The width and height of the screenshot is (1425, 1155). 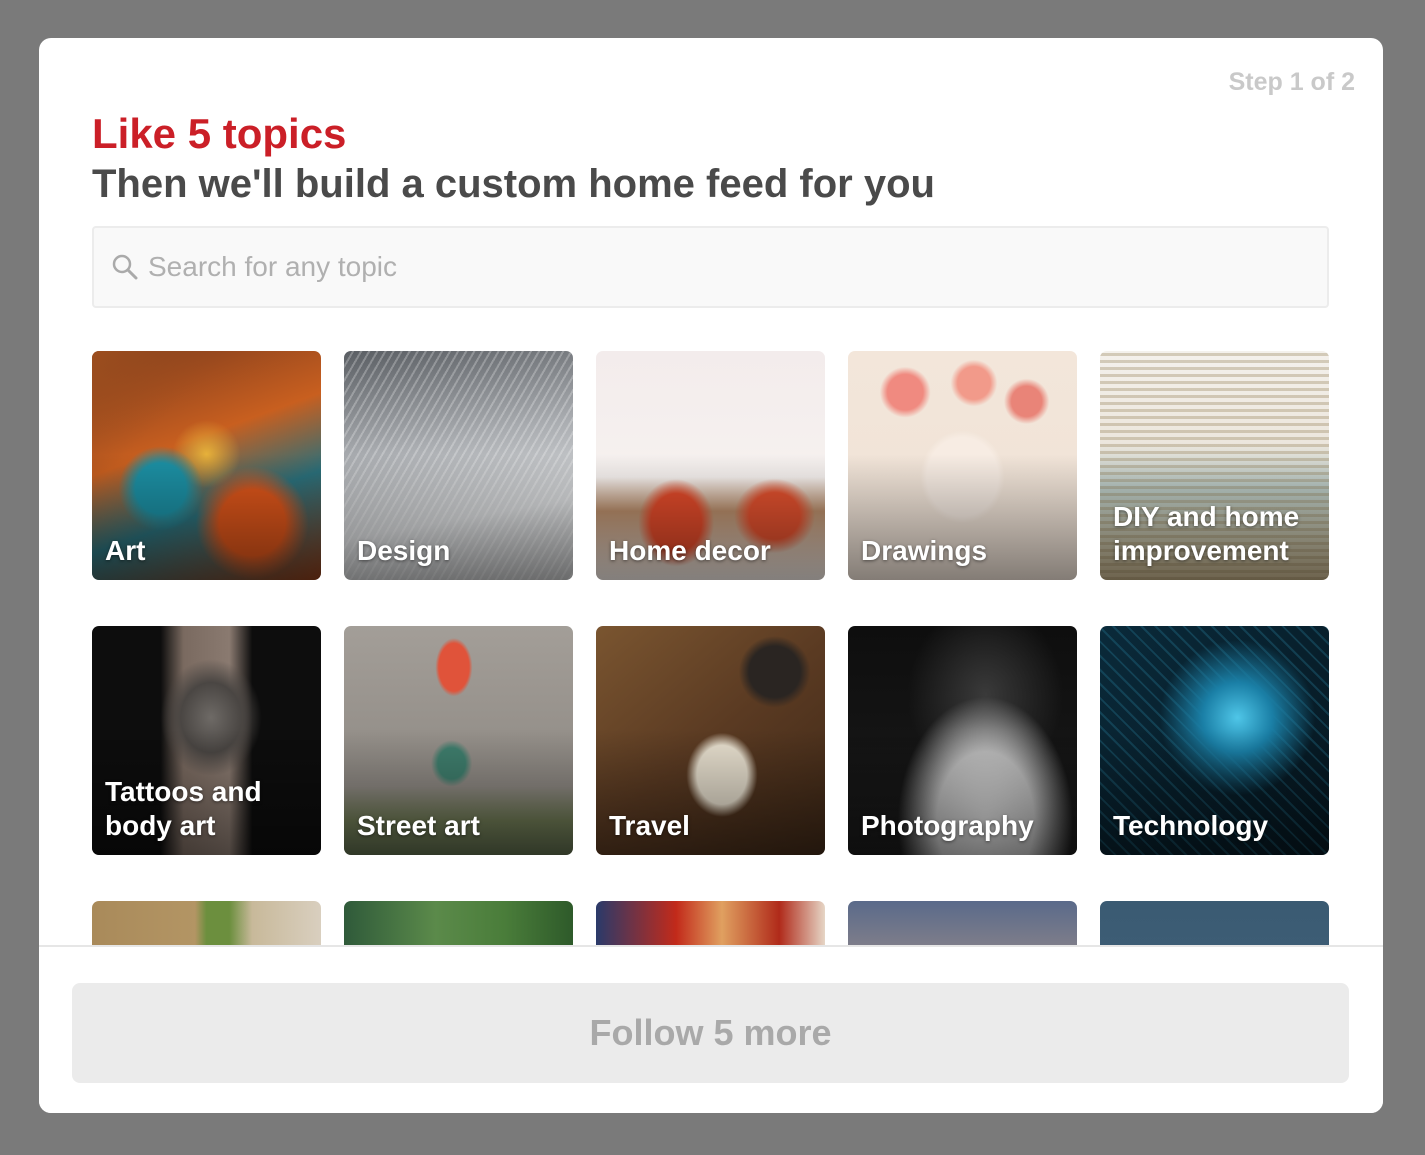 I want to click on search-icon, so click(x=125, y=267).